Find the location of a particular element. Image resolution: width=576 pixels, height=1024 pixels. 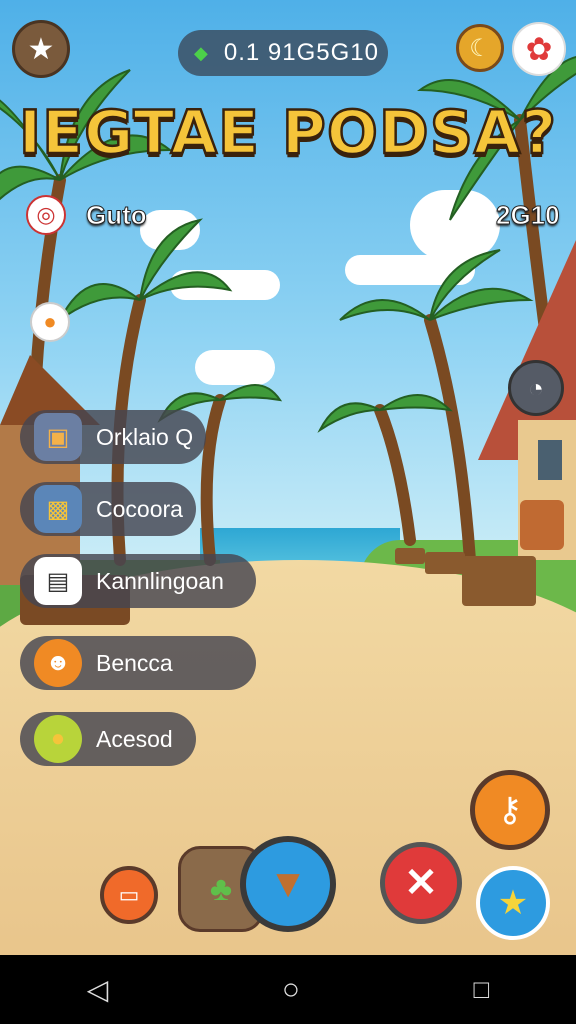

main-action-button: ▼ is located at coordinates (288, 884).